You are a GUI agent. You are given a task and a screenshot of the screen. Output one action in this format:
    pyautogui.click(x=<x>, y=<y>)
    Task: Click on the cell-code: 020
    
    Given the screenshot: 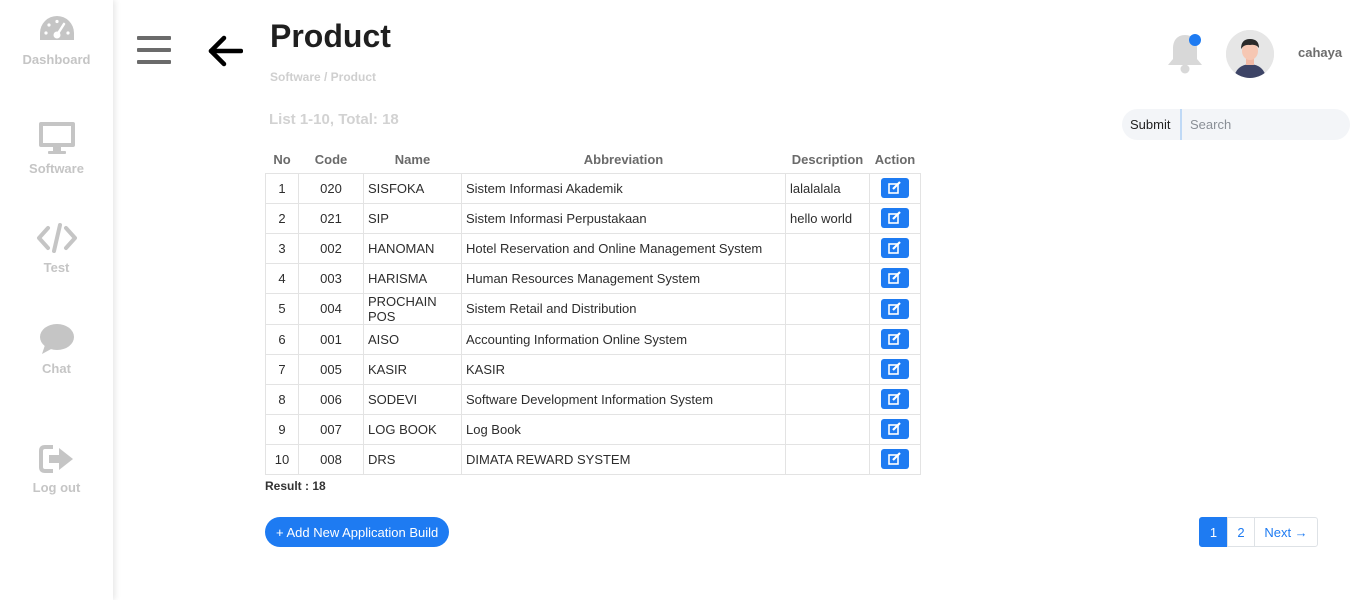 What is the action you would take?
    pyautogui.click(x=331, y=188)
    